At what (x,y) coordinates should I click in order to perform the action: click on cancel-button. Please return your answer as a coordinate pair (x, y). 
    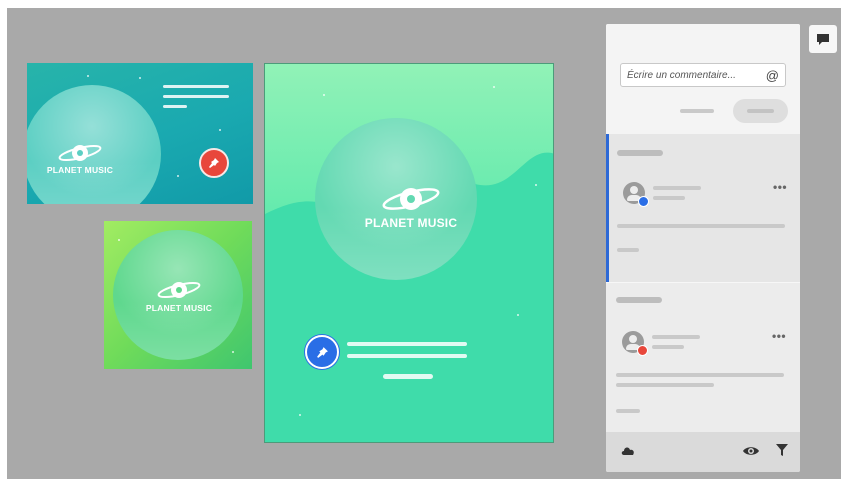
    Looking at the image, I should click on (697, 111).